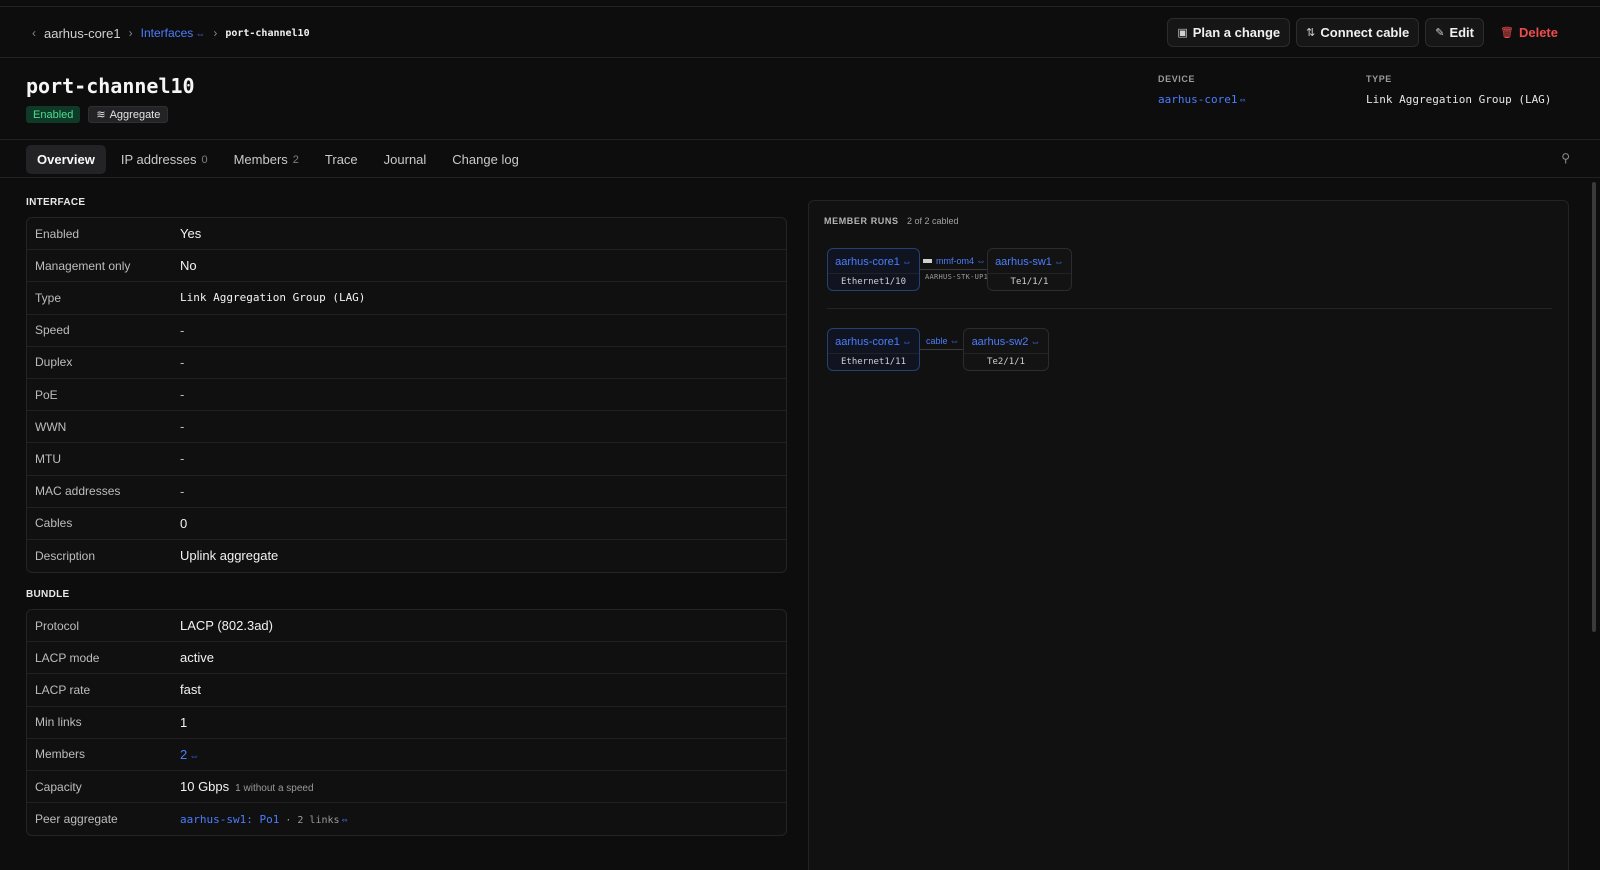 The width and height of the screenshot is (1600, 870). Describe the element at coordinates (406, 787) in the screenshot. I see `kv-row: Capacity 10 Gbps 1 without a speed` at that location.